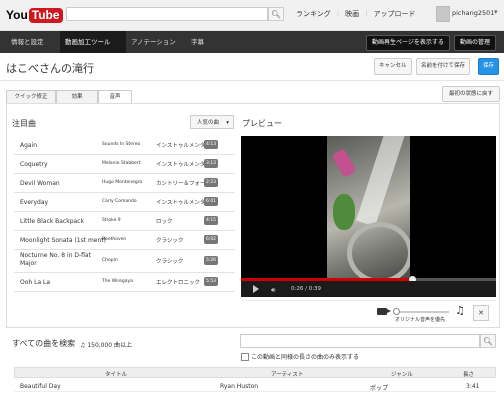 This screenshot has height=400, width=504. I want to click on song-duration-badge: 2:23, so click(211, 182).